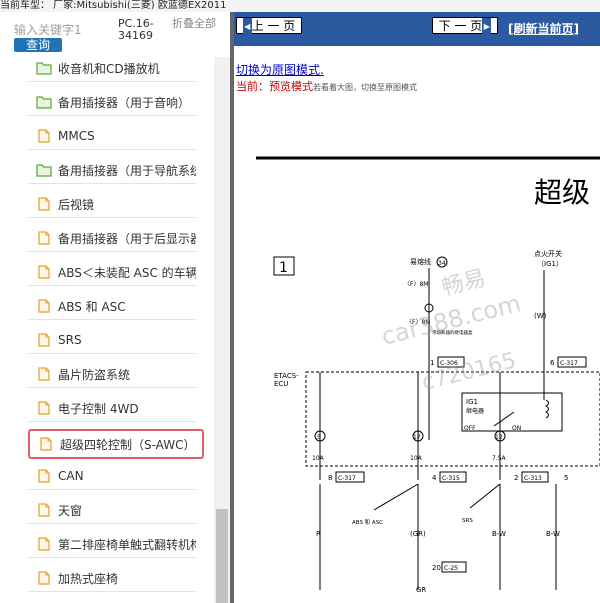 The height and width of the screenshot is (603, 600). I want to click on wire-abs, so click(396, 497).